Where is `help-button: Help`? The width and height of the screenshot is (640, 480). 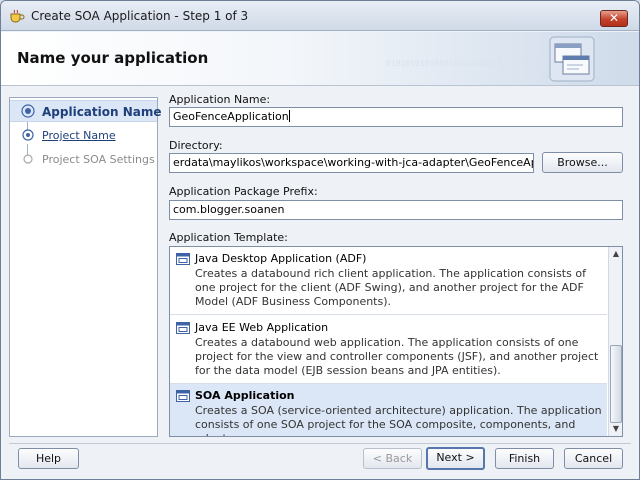
help-button: Help is located at coordinates (48, 458).